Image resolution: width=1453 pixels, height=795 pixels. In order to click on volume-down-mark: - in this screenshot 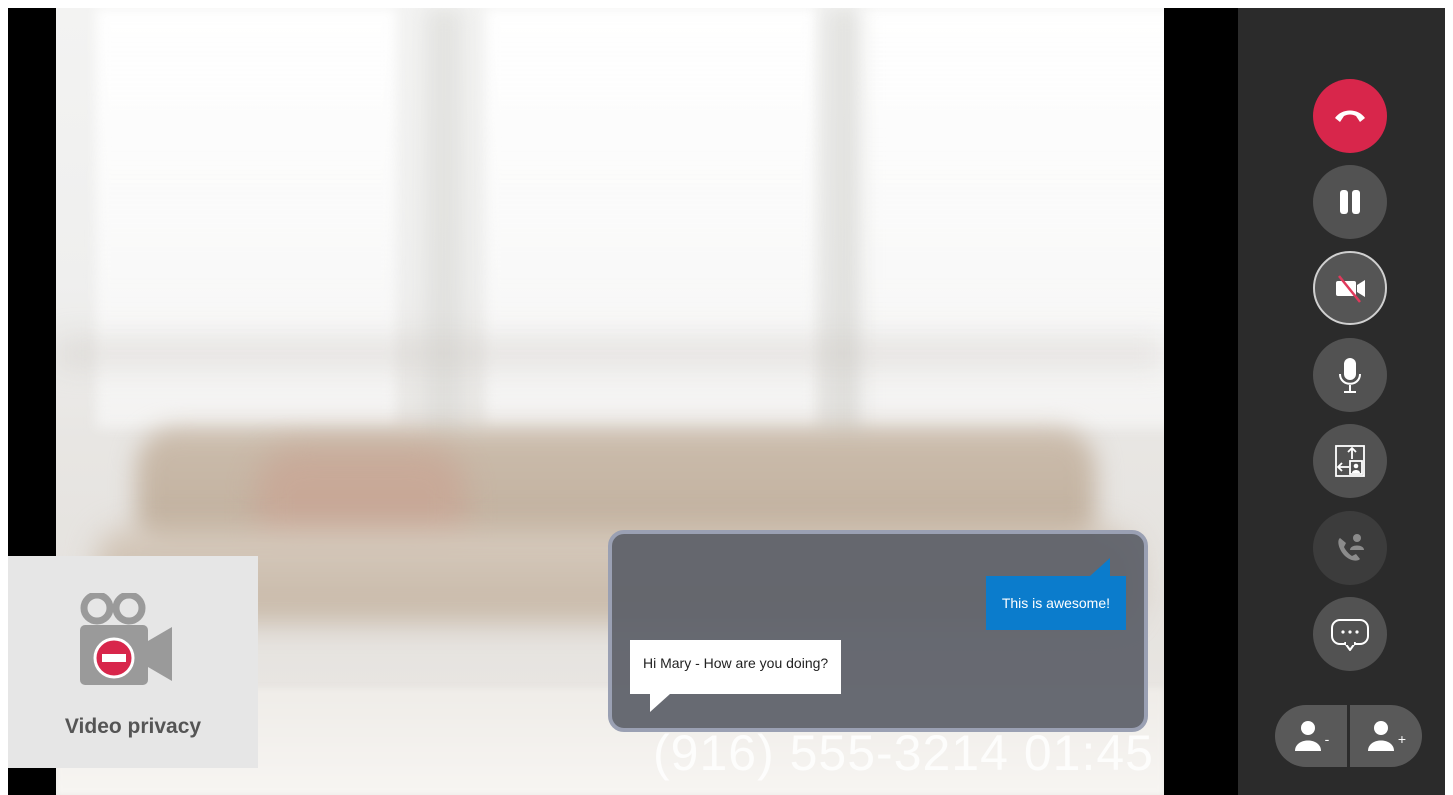, I will do `click(1327, 739)`.